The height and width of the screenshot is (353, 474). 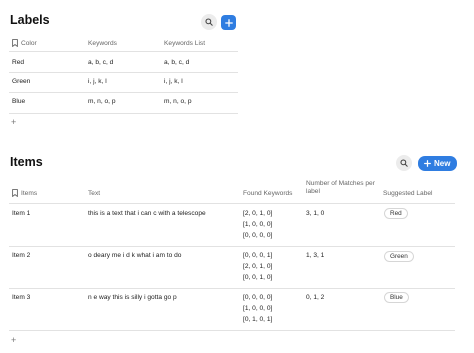 What do you see at coordinates (135, 255) in the screenshot?
I see `item-text: o deary me i d k what i am to do` at bounding box center [135, 255].